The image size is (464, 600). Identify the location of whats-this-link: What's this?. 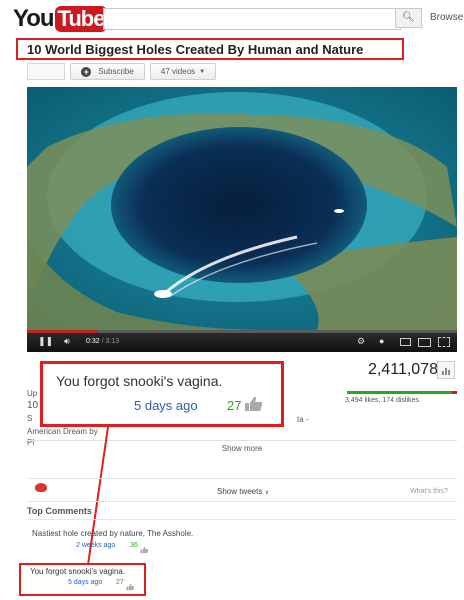
(429, 491).